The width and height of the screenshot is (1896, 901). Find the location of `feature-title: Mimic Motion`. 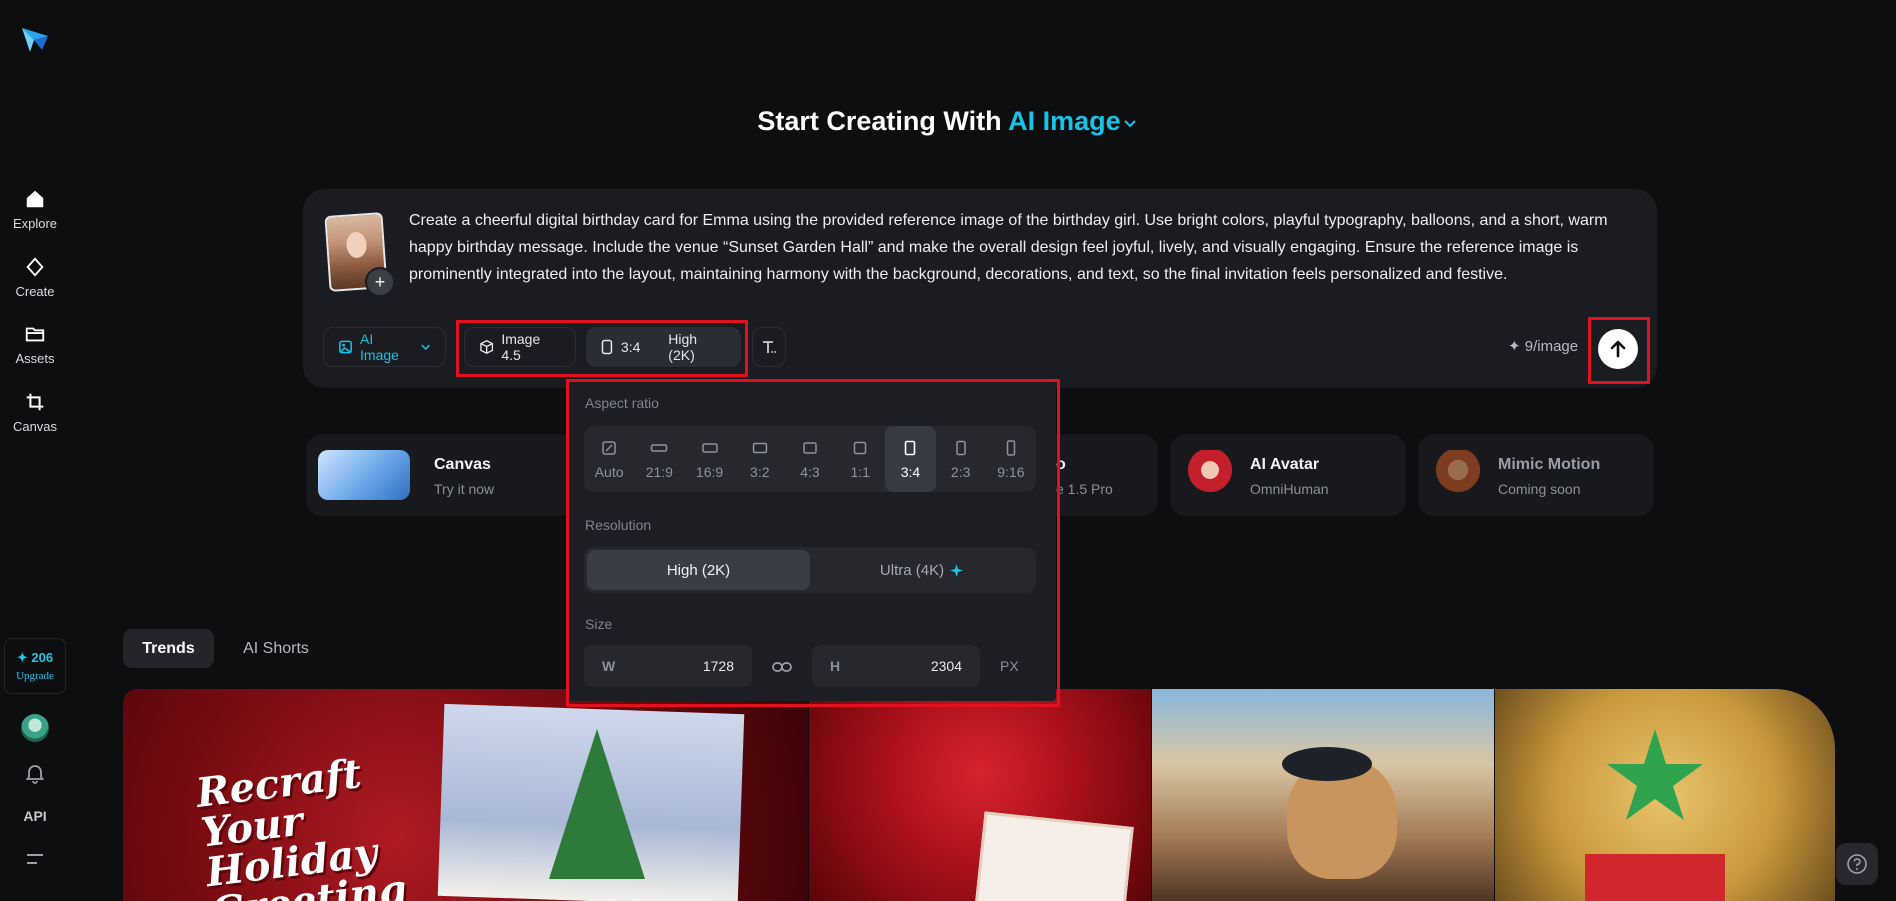

feature-title: Mimic Motion is located at coordinates (1549, 464).